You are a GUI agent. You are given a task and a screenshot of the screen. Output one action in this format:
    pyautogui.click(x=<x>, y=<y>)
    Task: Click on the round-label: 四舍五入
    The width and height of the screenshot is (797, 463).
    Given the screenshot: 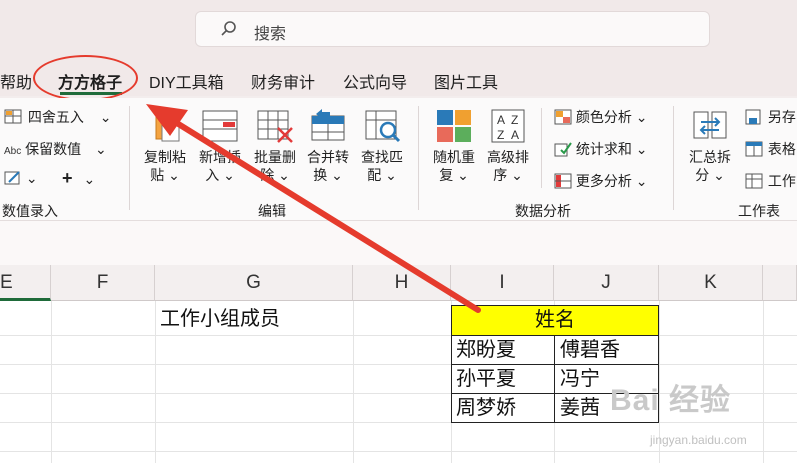 What is the action you would take?
    pyautogui.click(x=55, y=117)
    